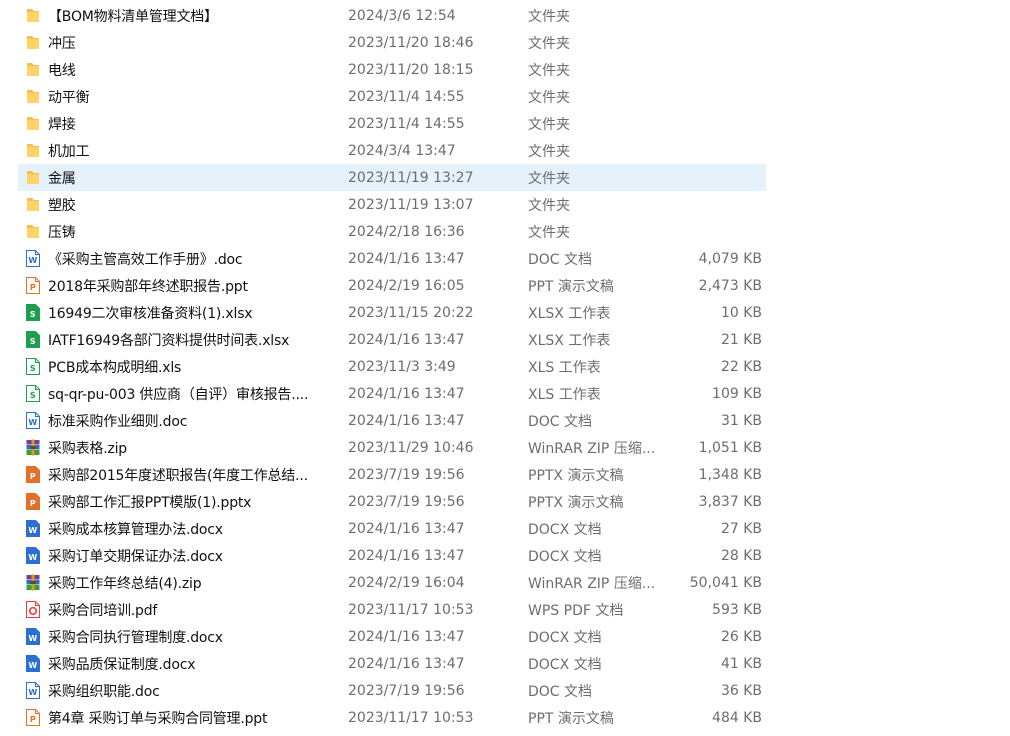 This screenshot has width=1010, height=736. Describe the element at coordinates (741, 663) in the screenshot. I see `file-size: 41 KB` at that location.